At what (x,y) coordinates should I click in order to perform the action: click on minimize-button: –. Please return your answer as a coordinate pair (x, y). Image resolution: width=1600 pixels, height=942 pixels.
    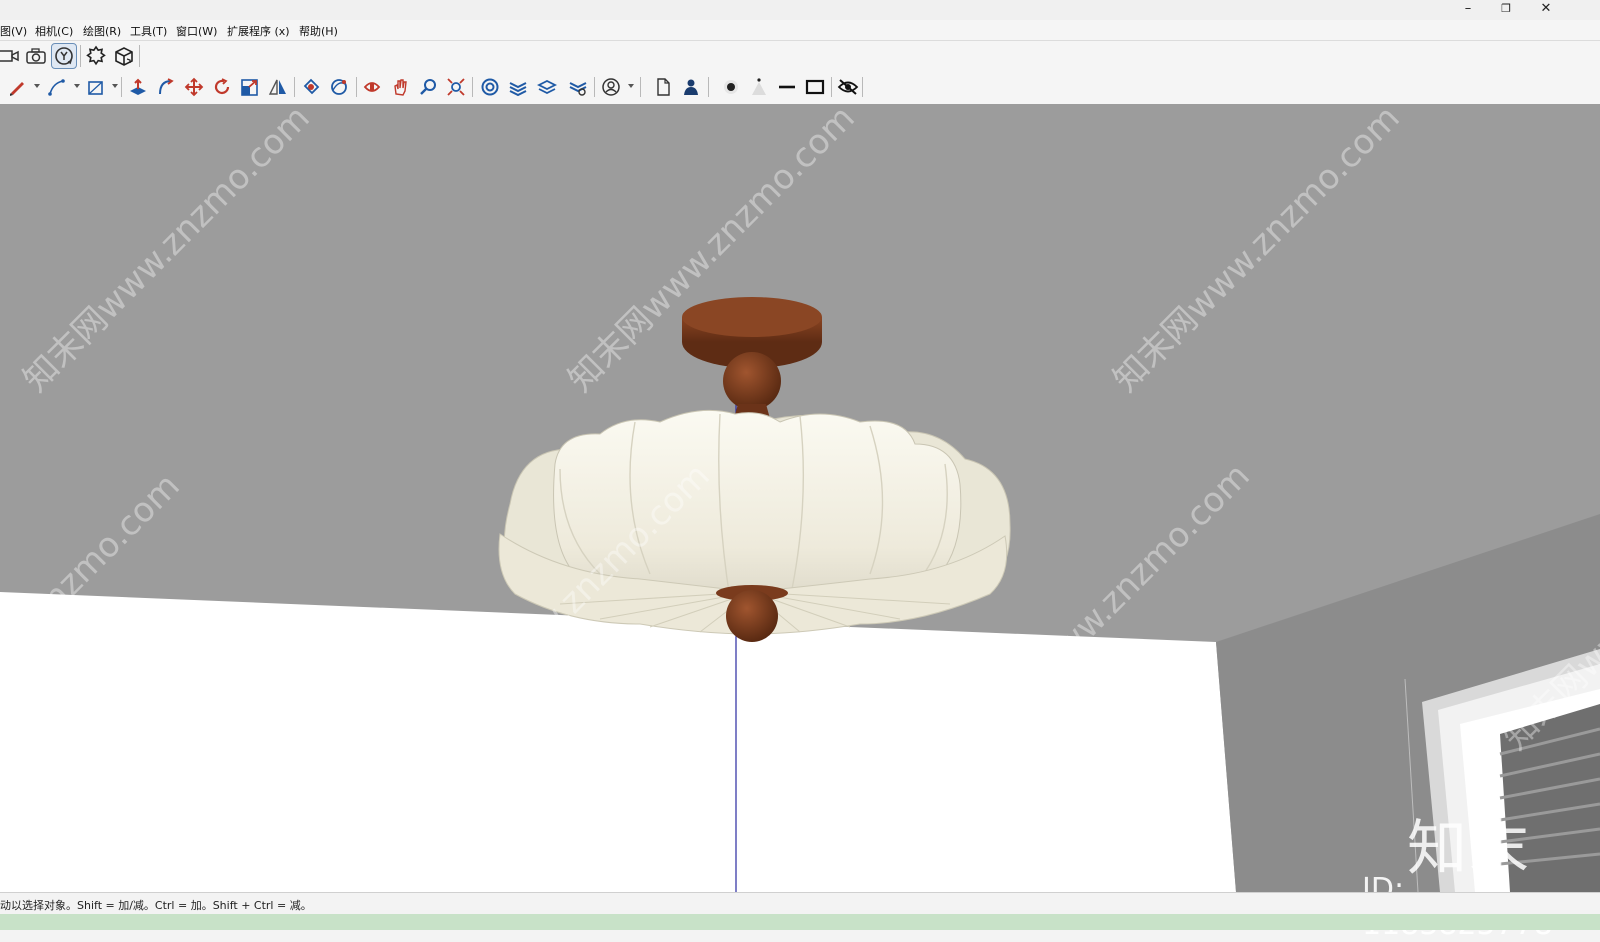
    Looking at the image, I should click on (1468, 10).